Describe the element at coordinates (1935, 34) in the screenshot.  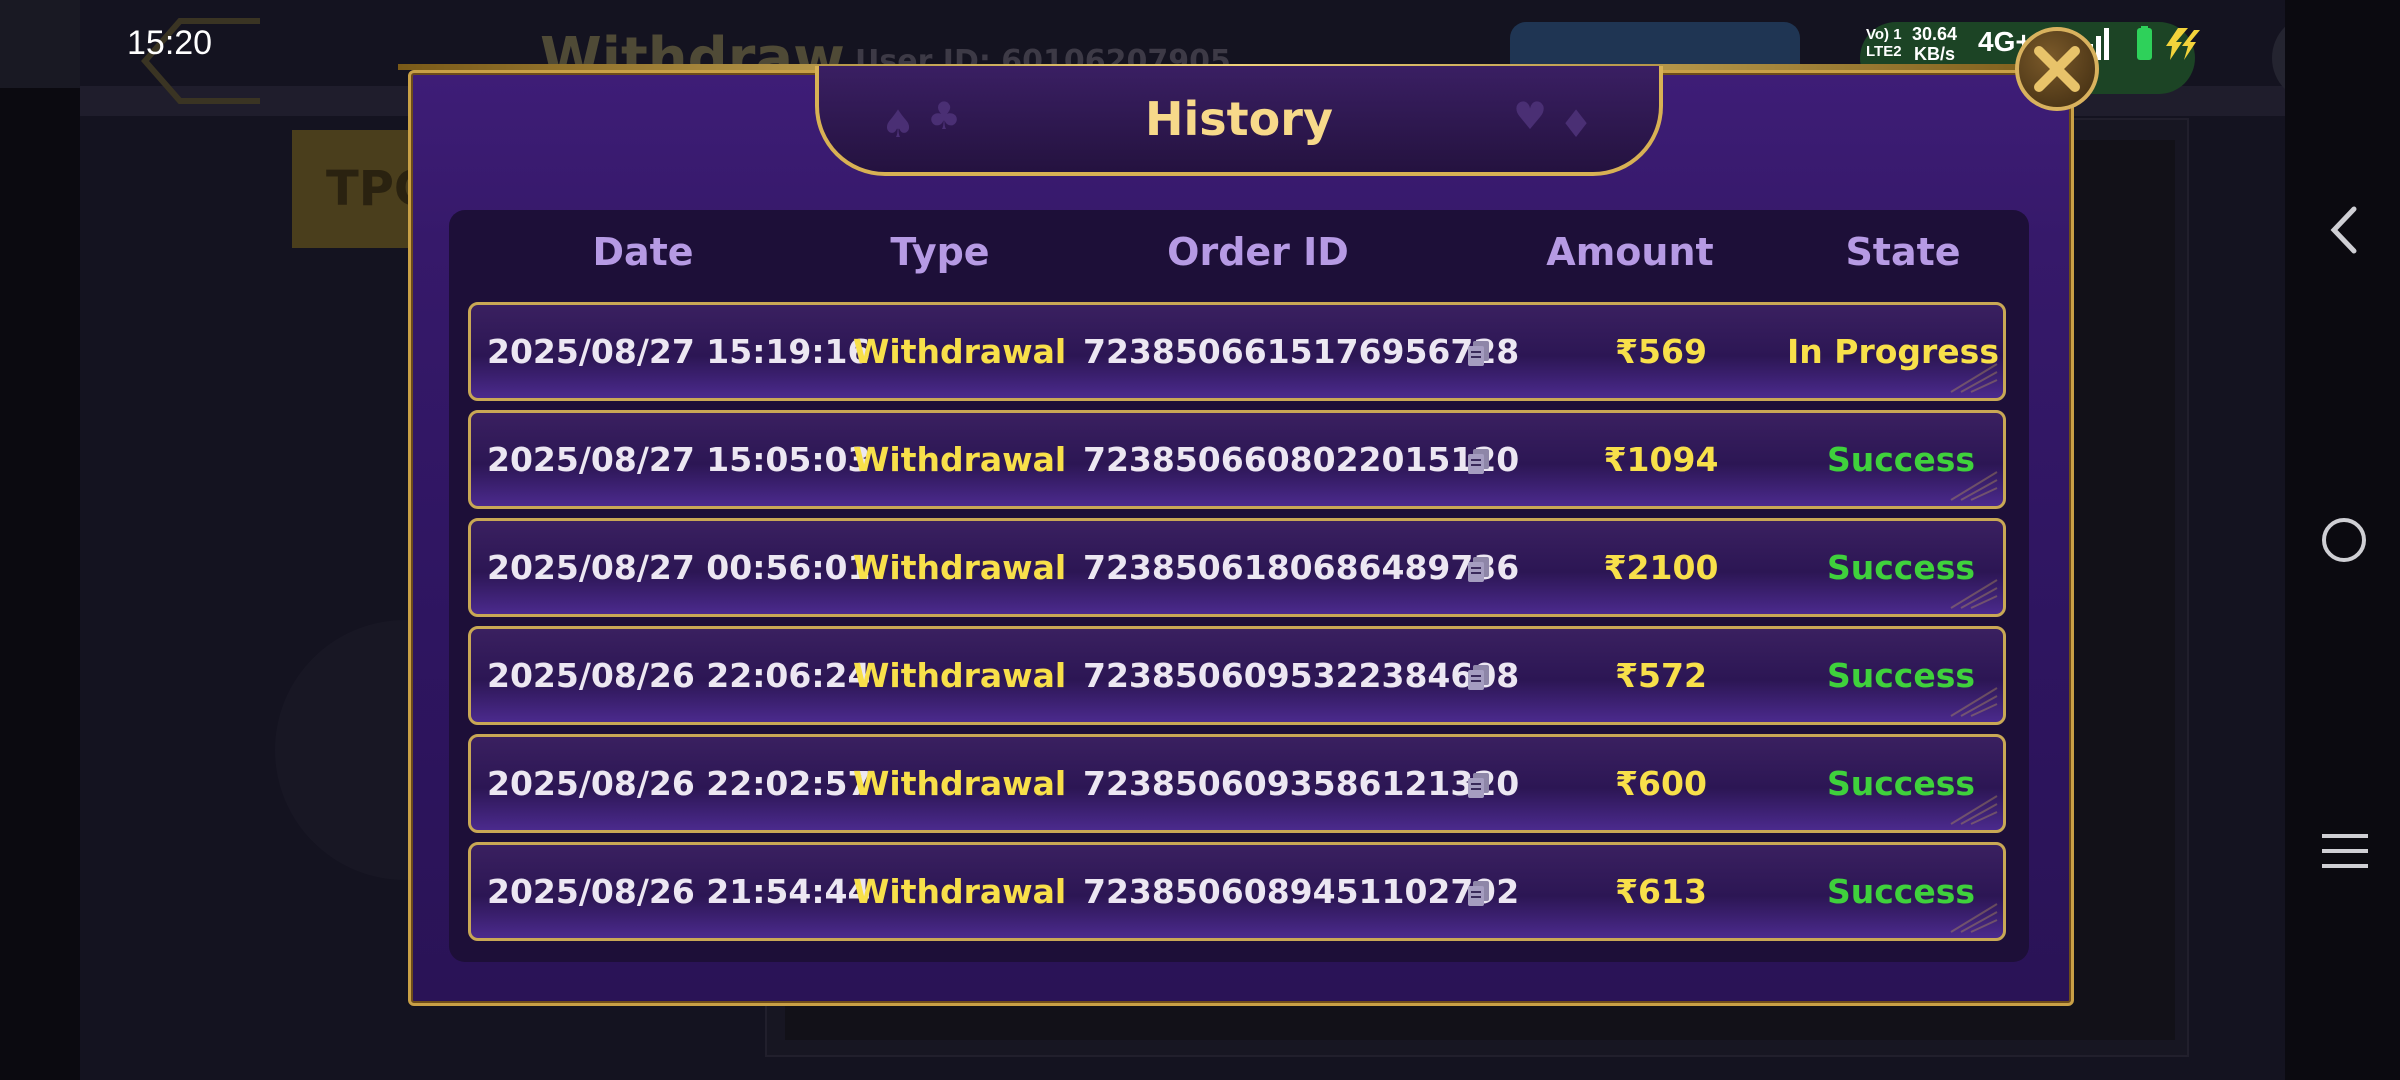
I see `status-speed-value: 30.64` at that location.